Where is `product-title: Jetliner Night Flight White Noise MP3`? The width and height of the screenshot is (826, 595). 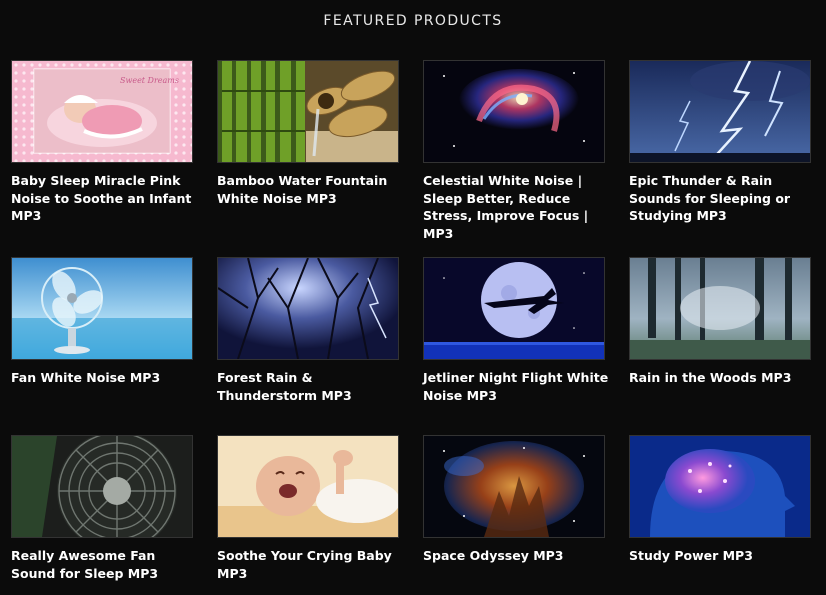 product-title: Jetliner Night Flight White Noise MP3 is located at coordinates (518, 386).